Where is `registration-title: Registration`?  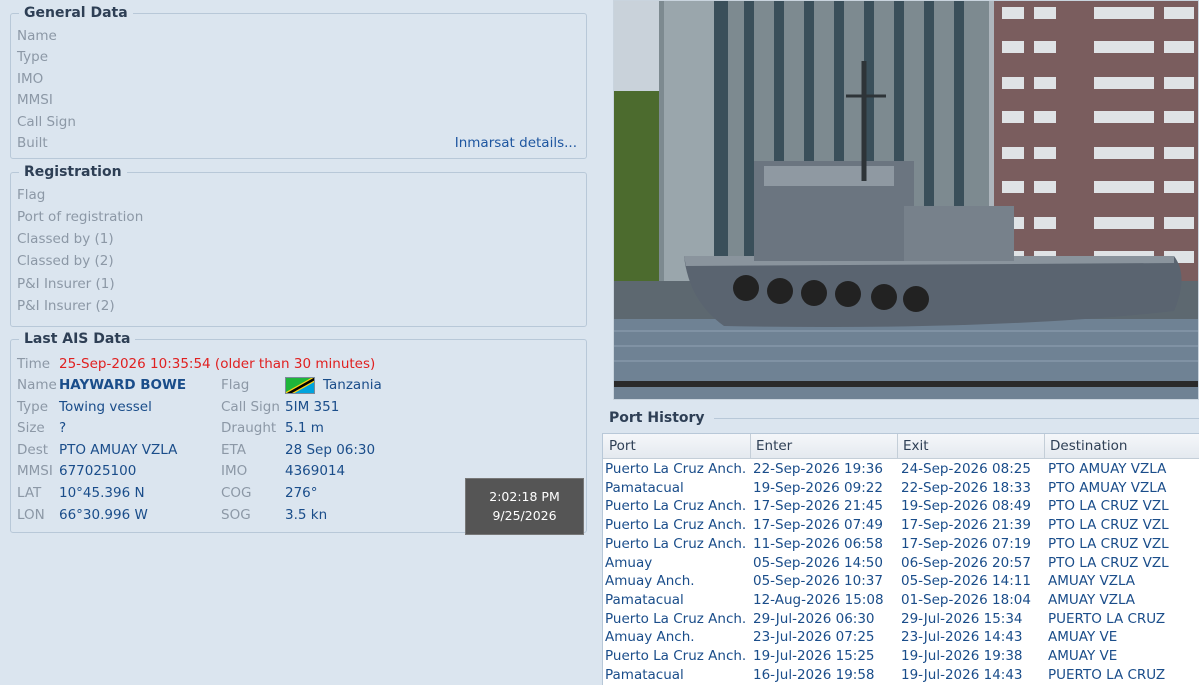 registration-title: Registration is located at coordinates (73, 172).